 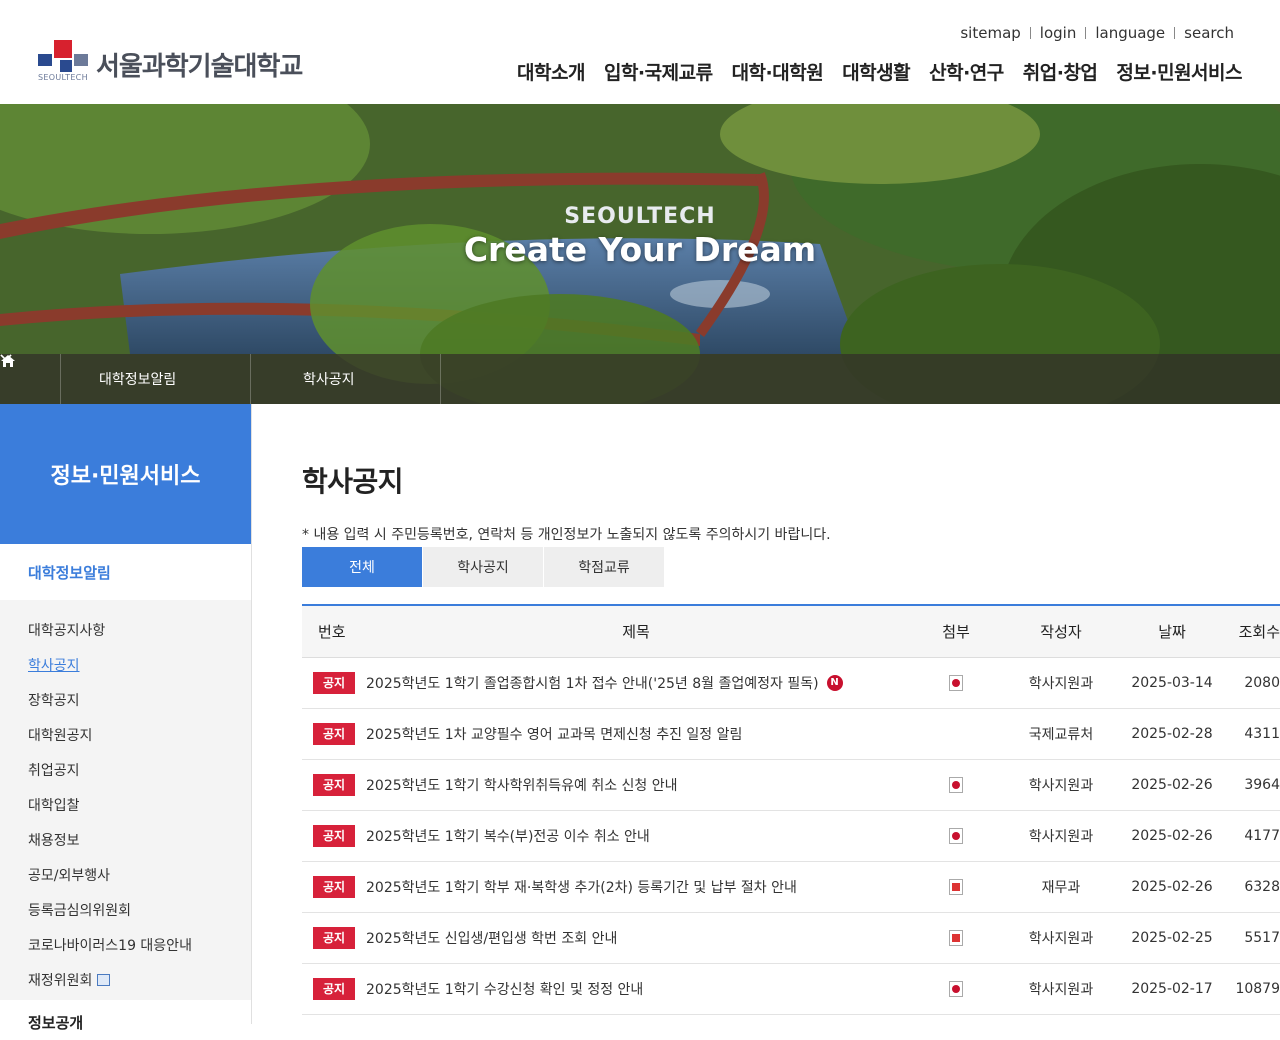 I want to click on location-level1-label: 대학정보알림, so click(x=138, y=380).